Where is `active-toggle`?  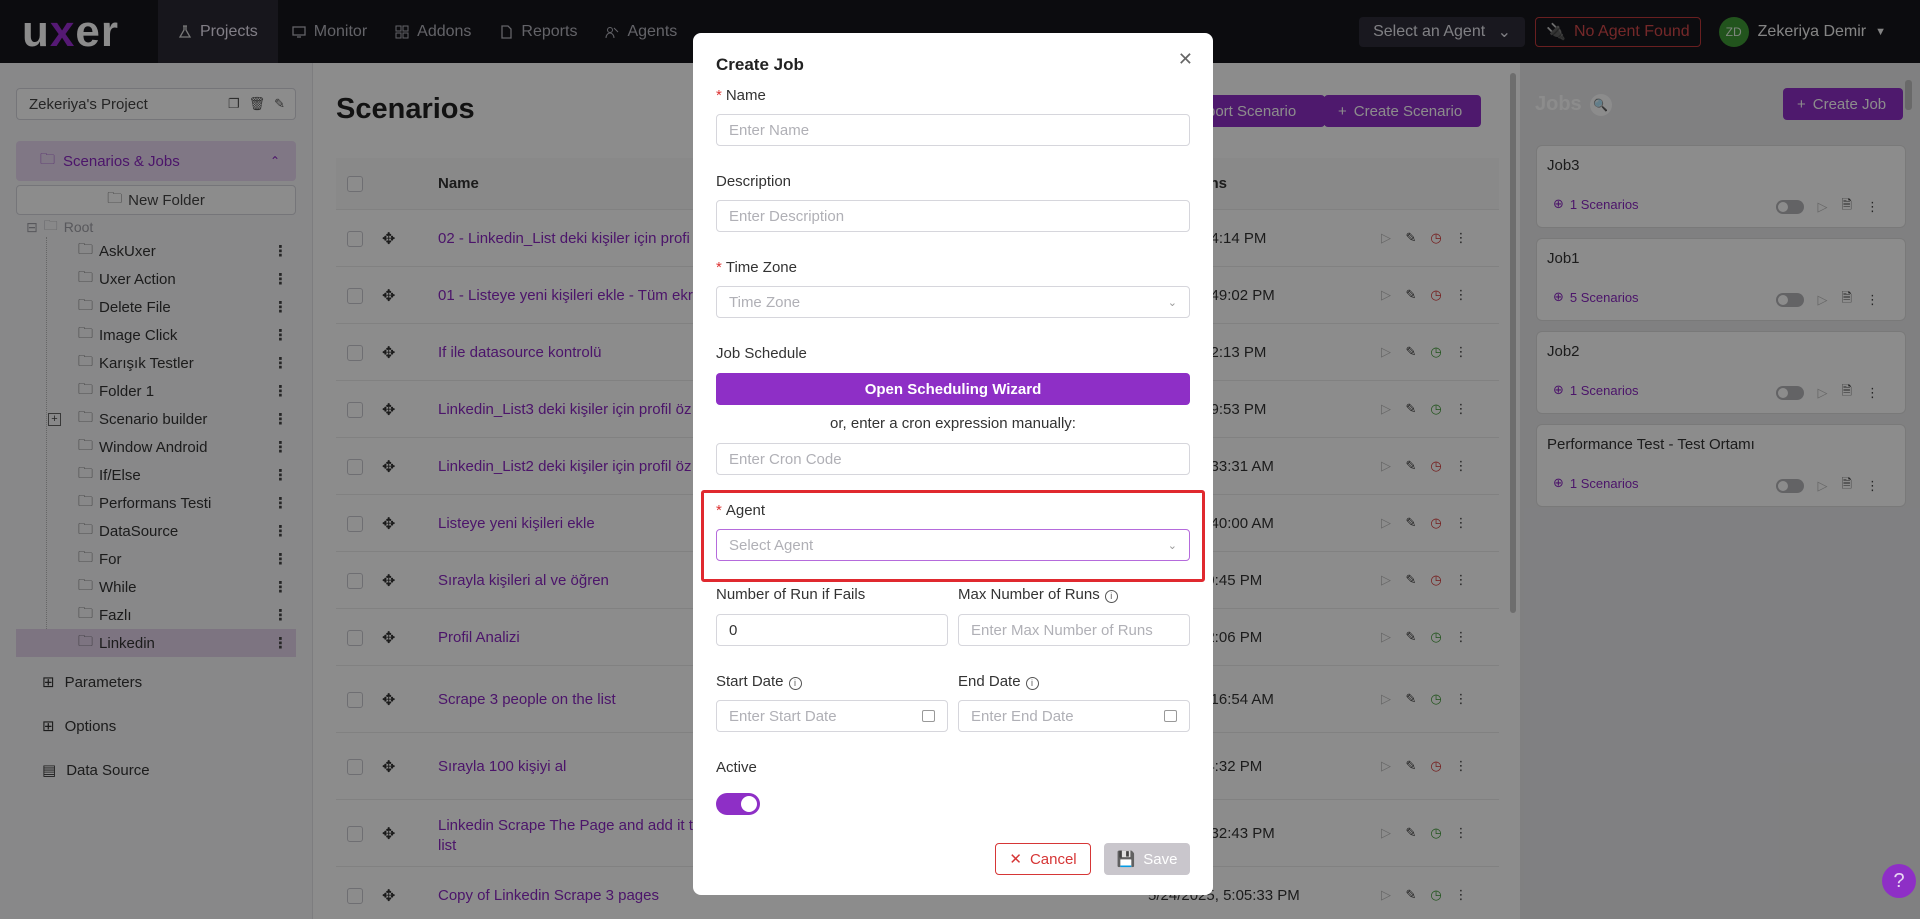
active-toggle is located at coordinates (738, 804).